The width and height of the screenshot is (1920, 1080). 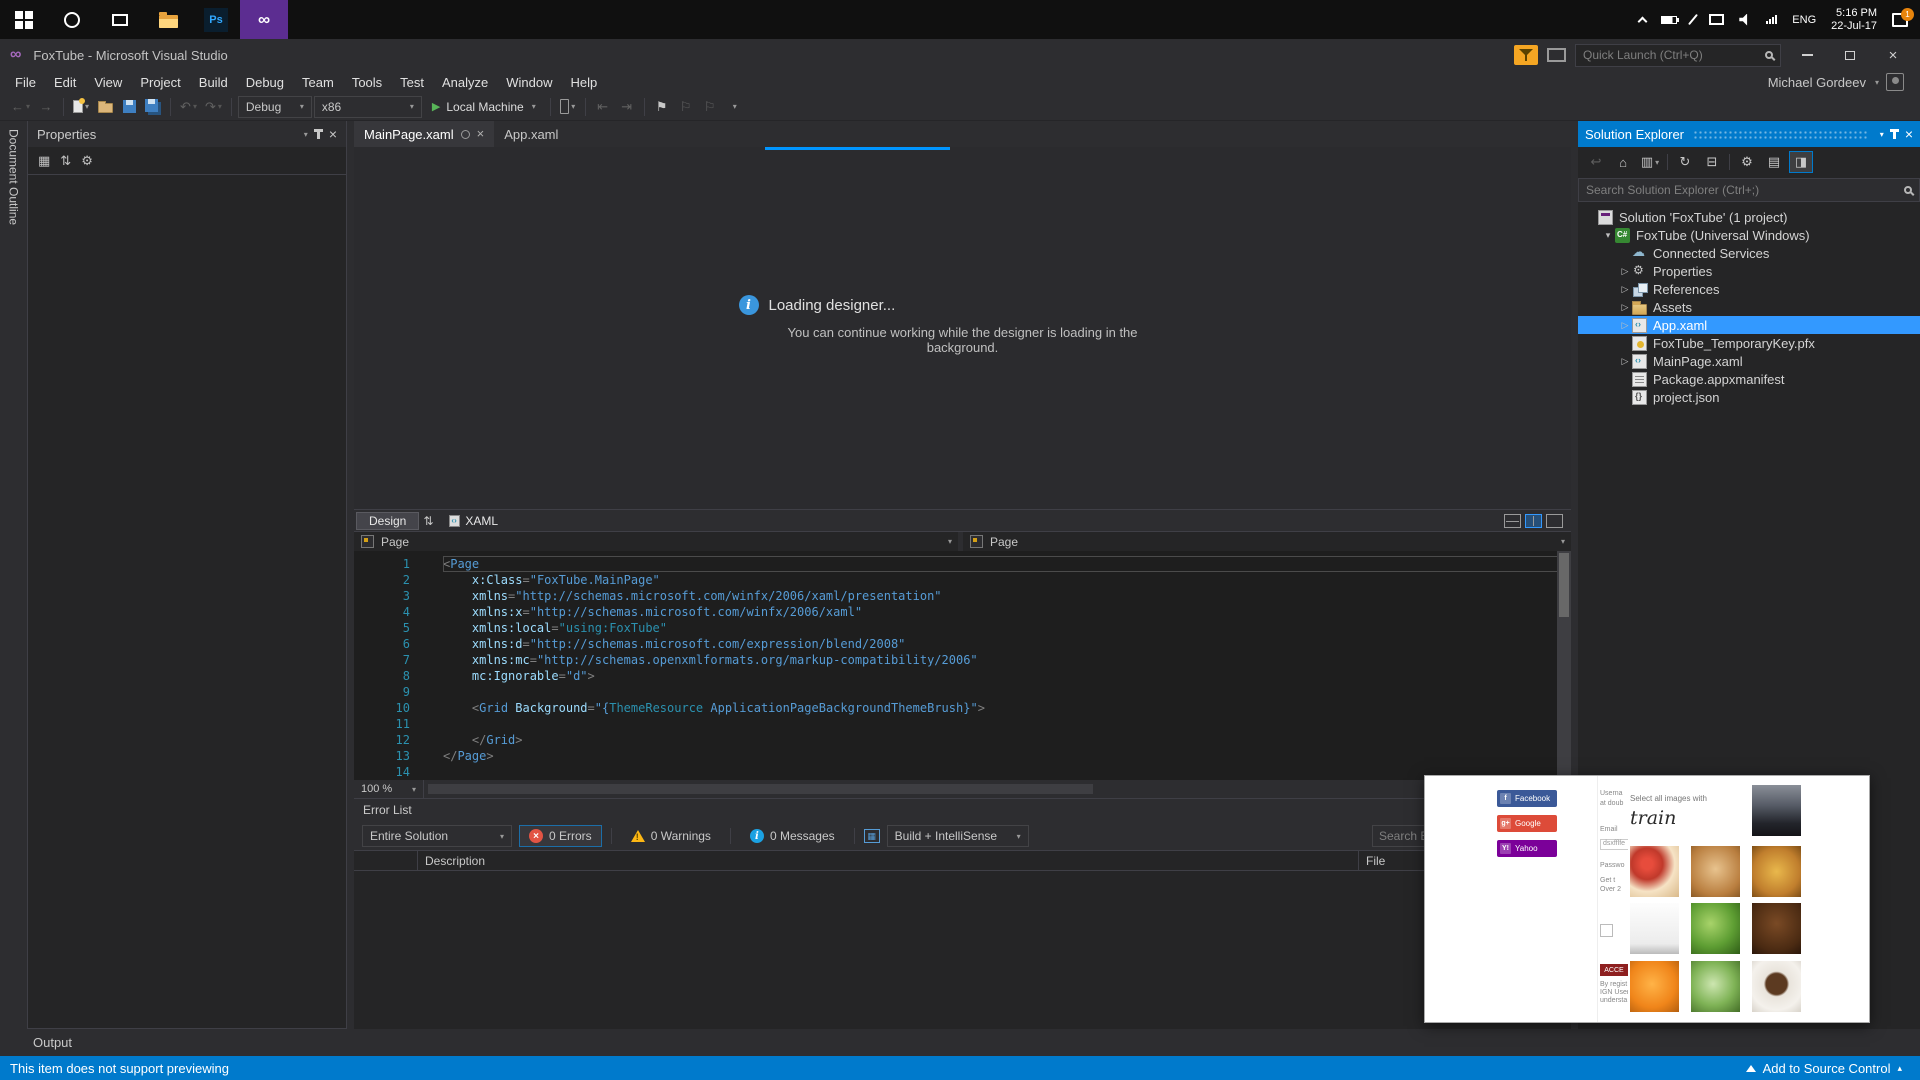 I want to click on tab-xaml: XAML, so click(x=473, y=521).